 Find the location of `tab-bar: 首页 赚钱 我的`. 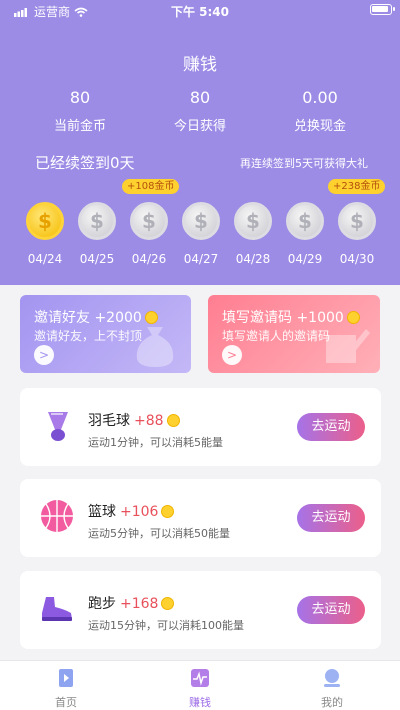

tab-bar: 首页 赚钱 我的 is located at coordinates (200, 685).